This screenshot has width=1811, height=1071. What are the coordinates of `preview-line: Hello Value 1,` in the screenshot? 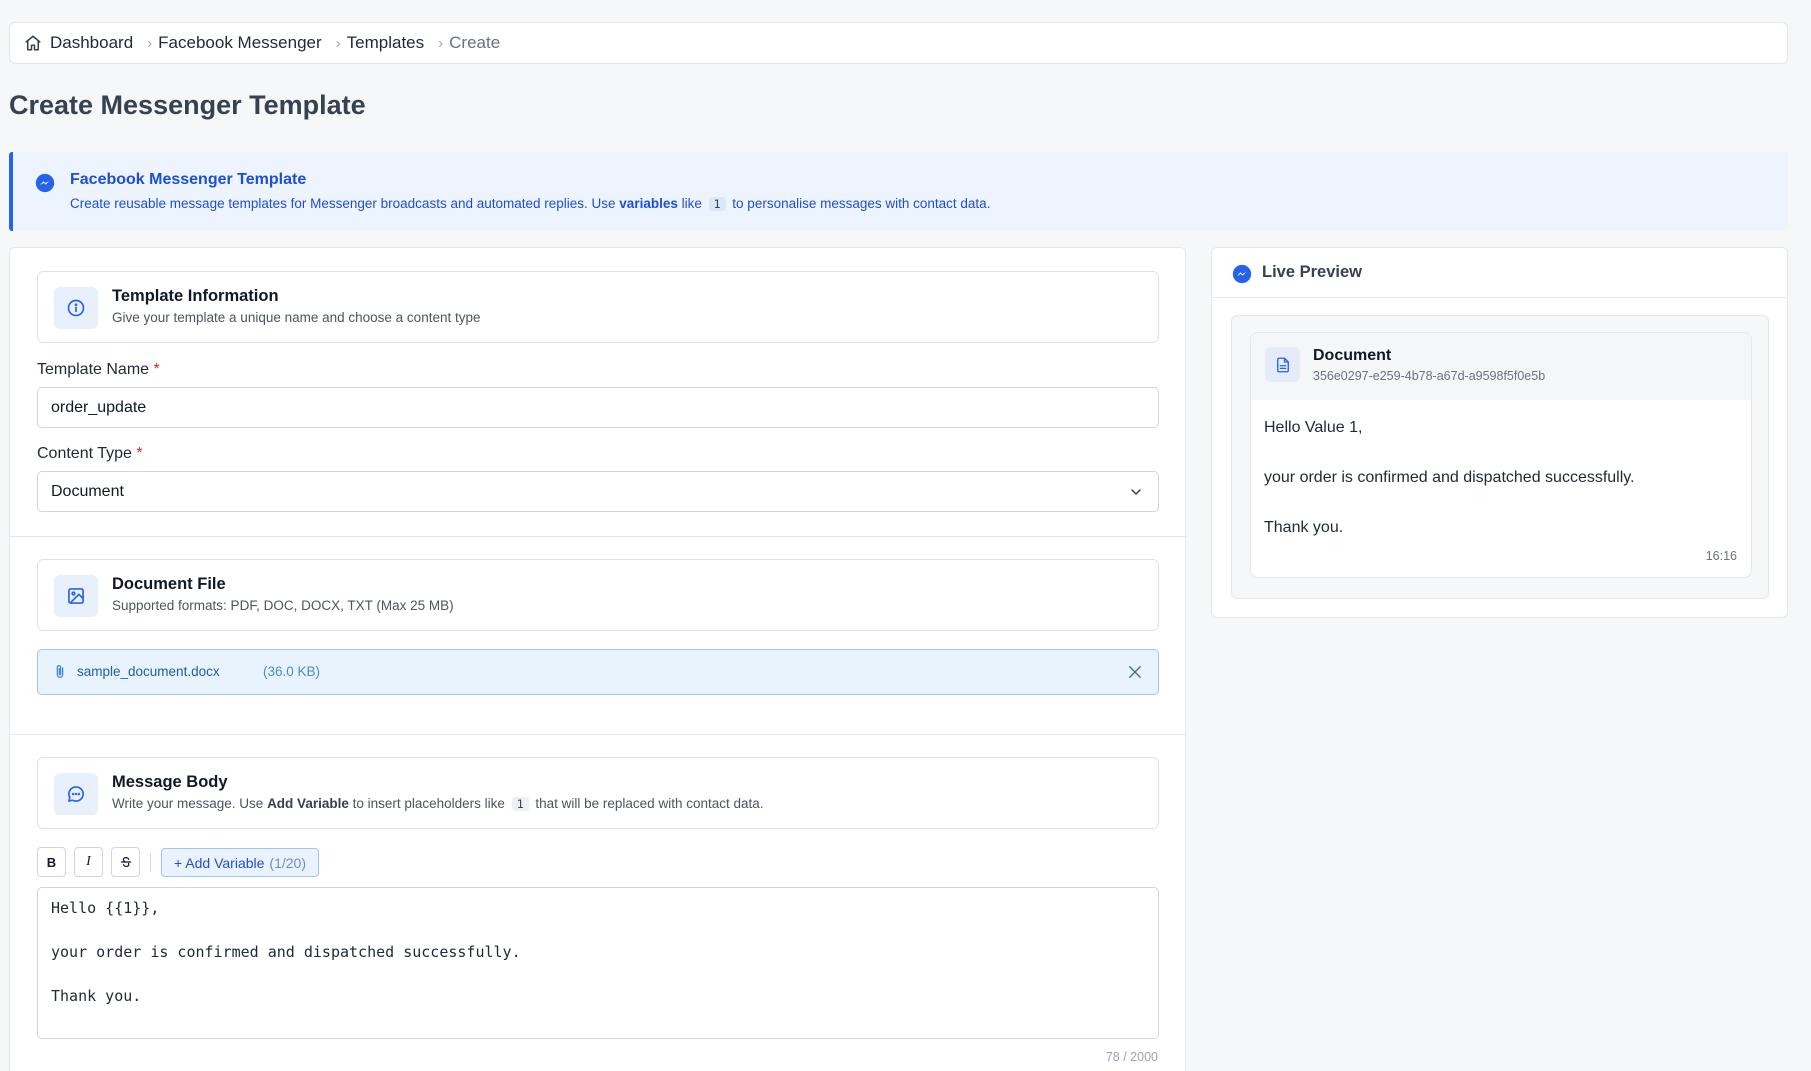 It's located at (1313, 427).